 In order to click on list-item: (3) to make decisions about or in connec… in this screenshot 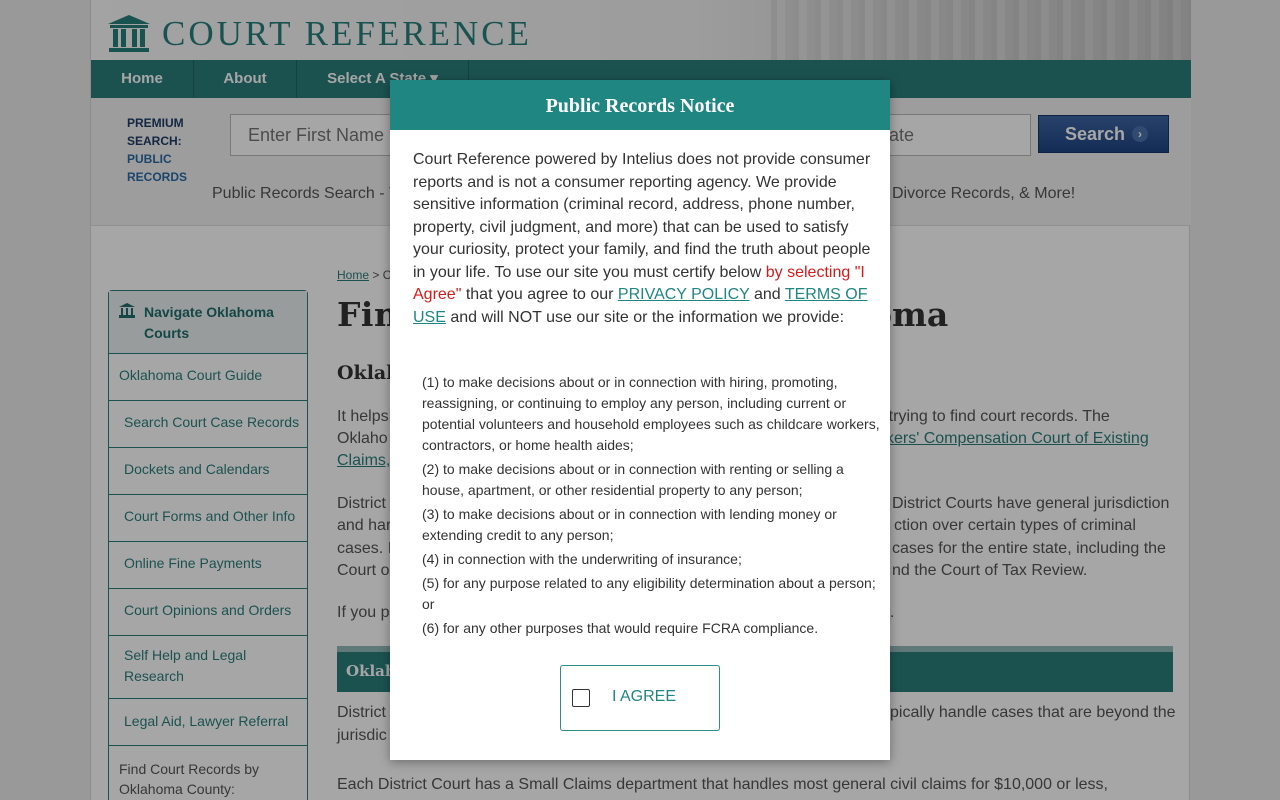, I will do `click(629, 524)`.